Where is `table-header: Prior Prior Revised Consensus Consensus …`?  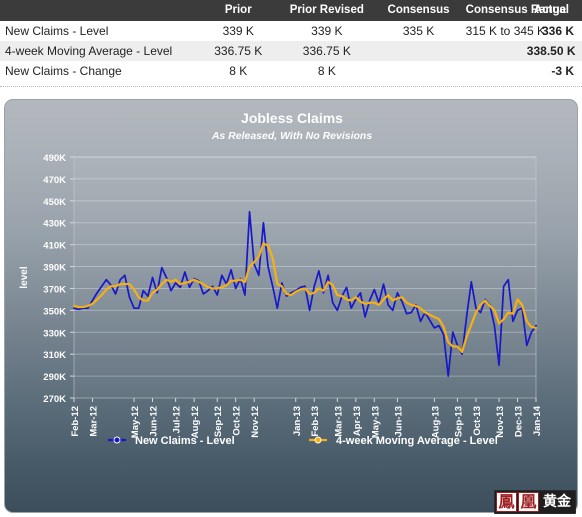
table-header: Prior Prior Revised Consensus Consensus … is located at coordinates (291, 10).